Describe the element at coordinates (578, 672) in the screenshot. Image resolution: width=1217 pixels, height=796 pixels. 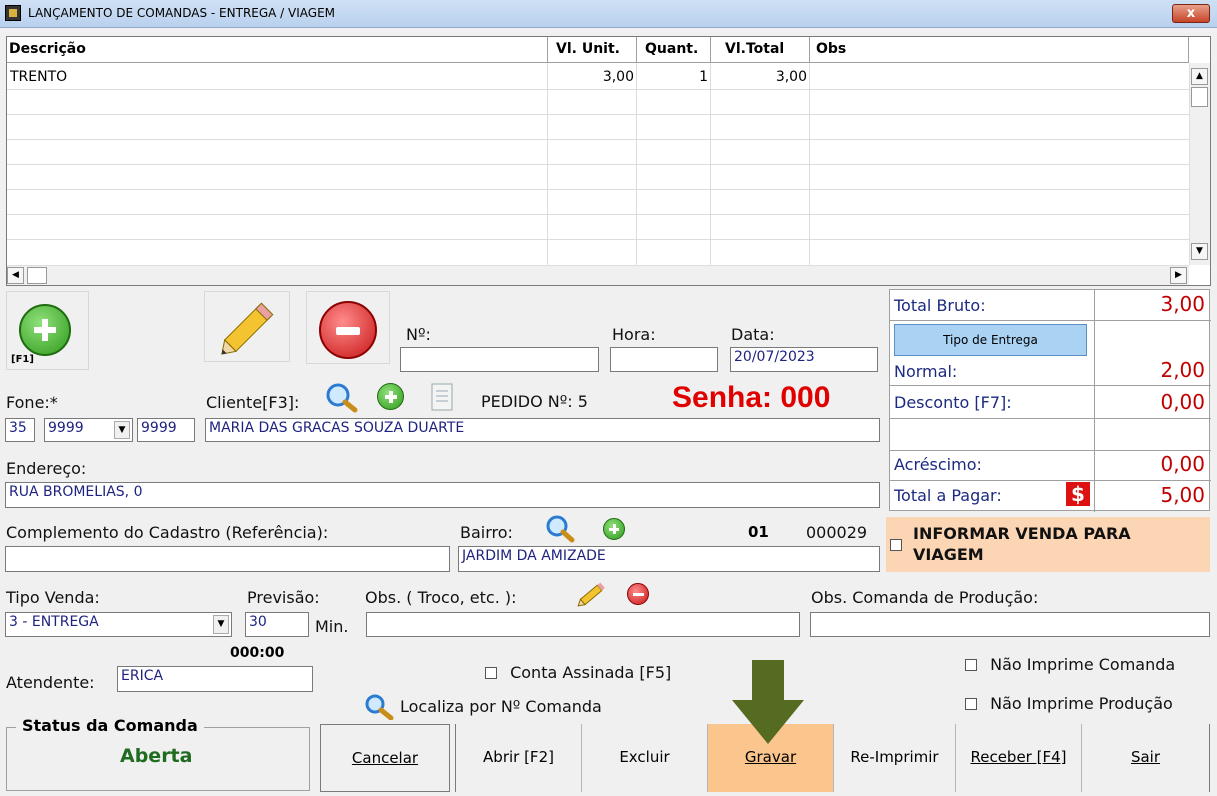
I see `conta-assinada-checkbox: Conta Assinada [F5]` at that location.